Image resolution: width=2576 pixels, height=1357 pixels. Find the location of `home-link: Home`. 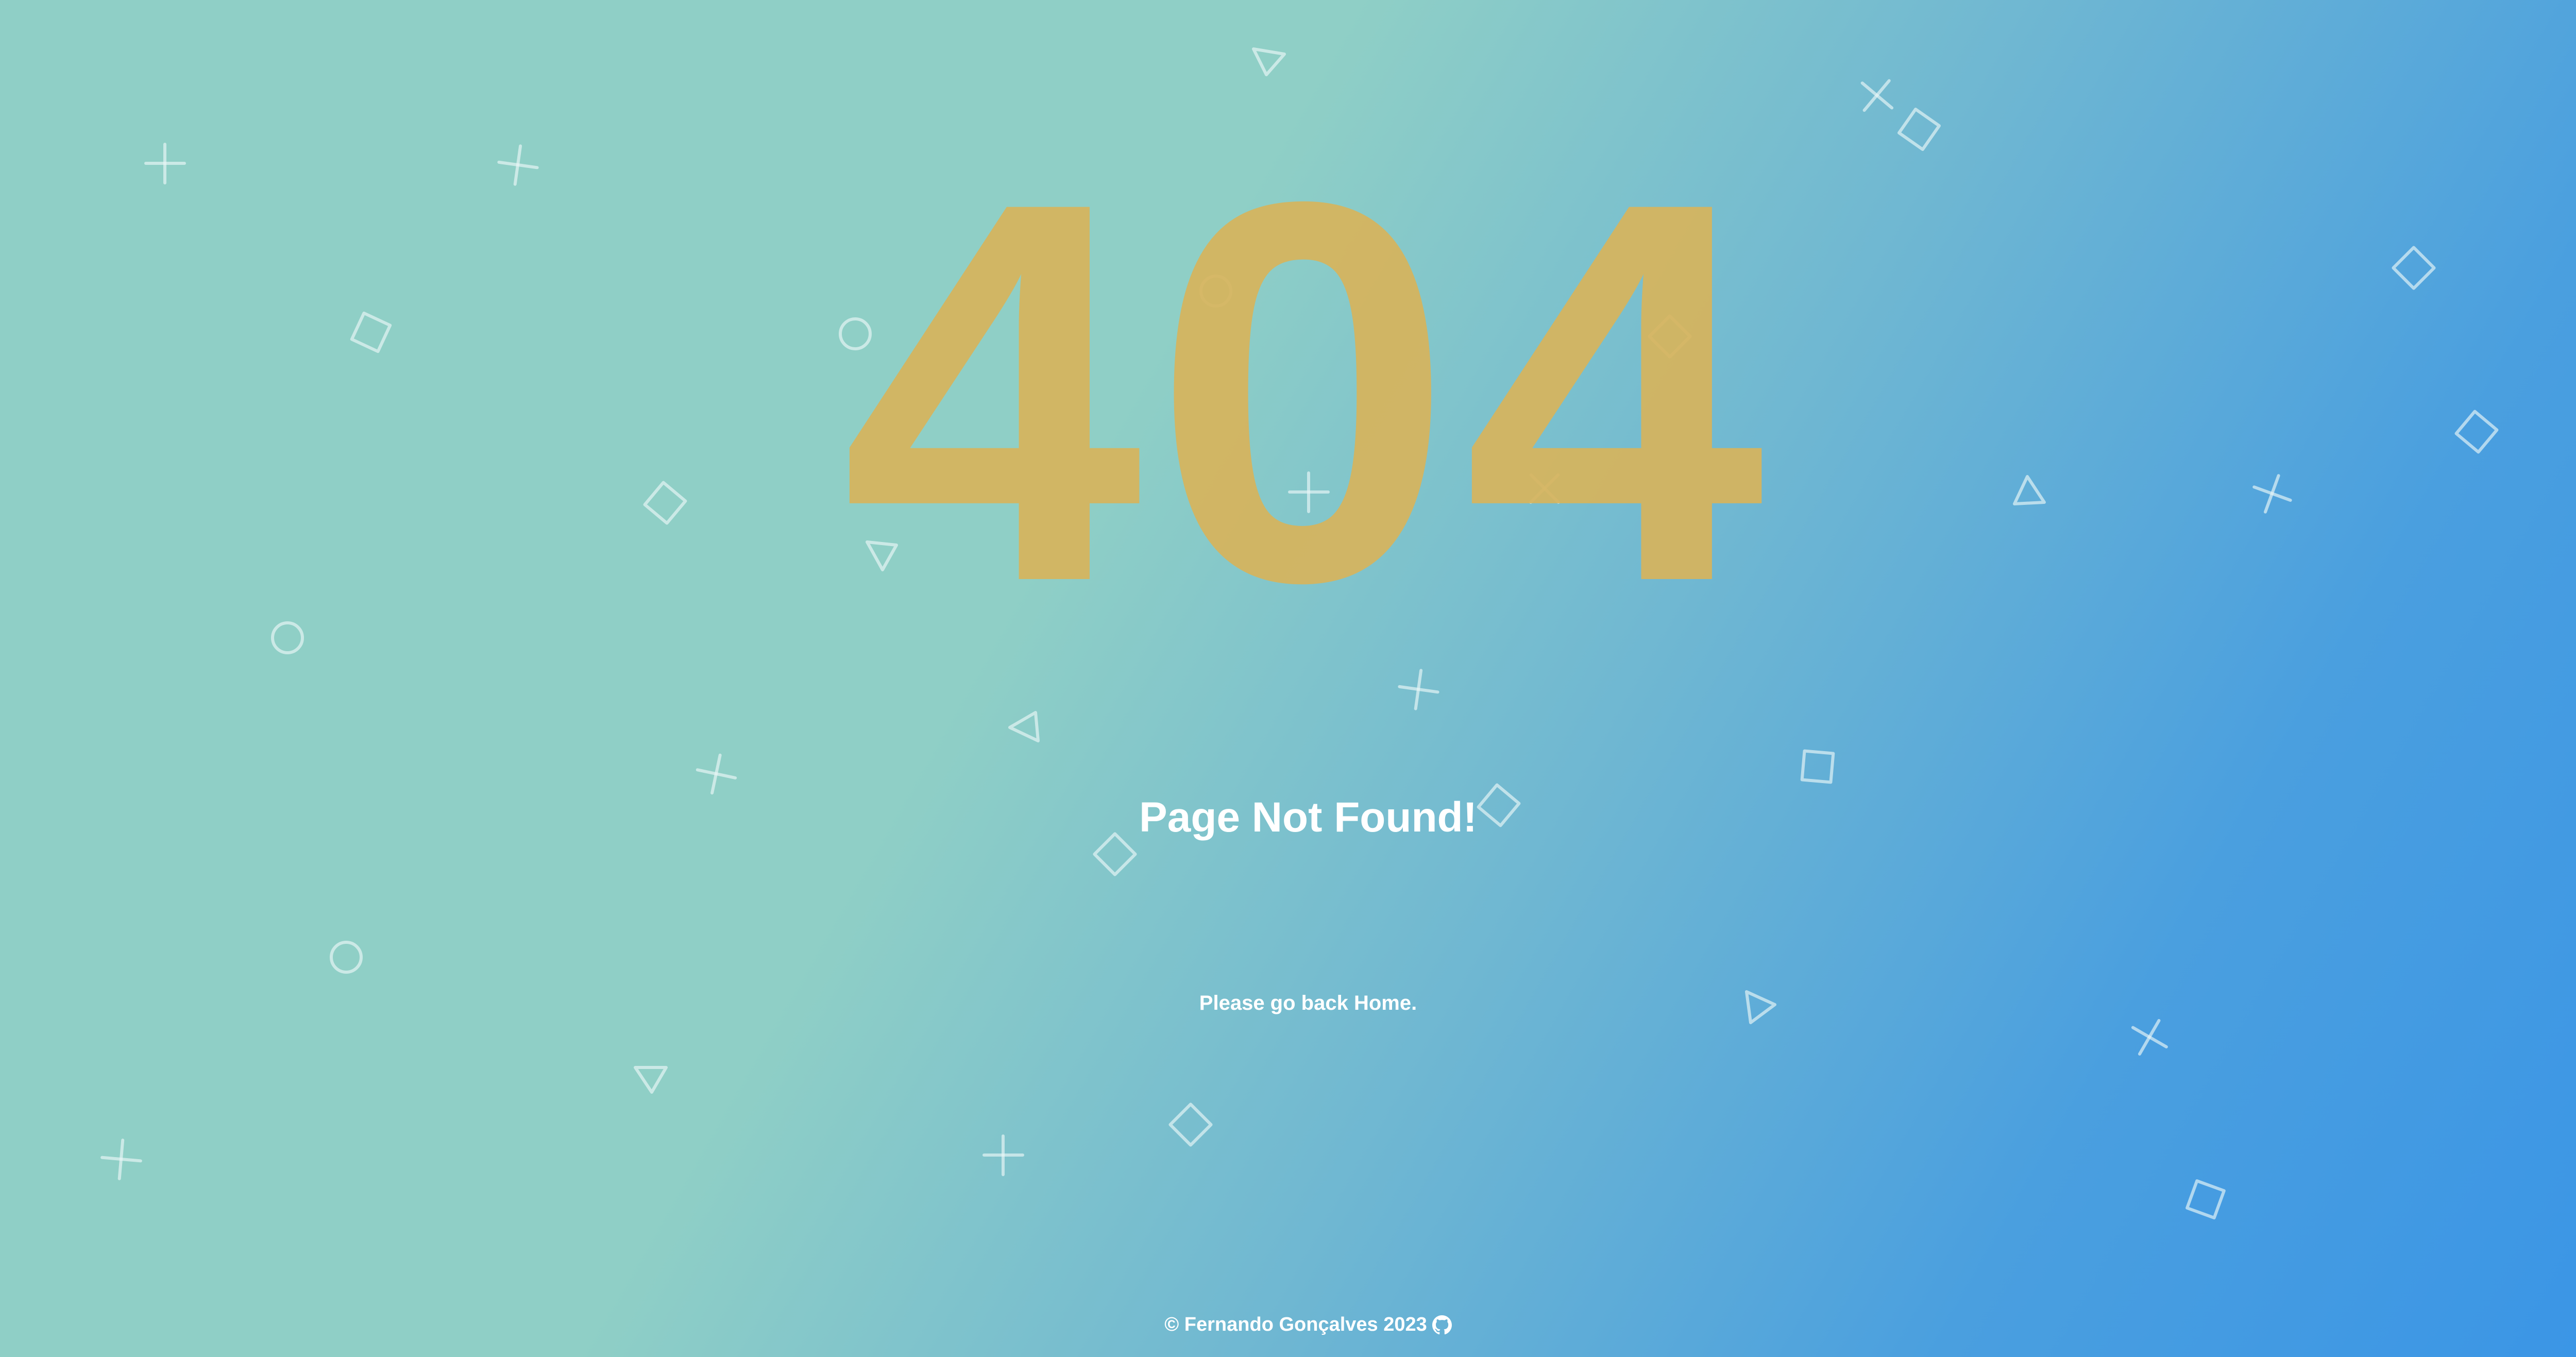

home-link: Home is located at coordinates (1382, 1003).